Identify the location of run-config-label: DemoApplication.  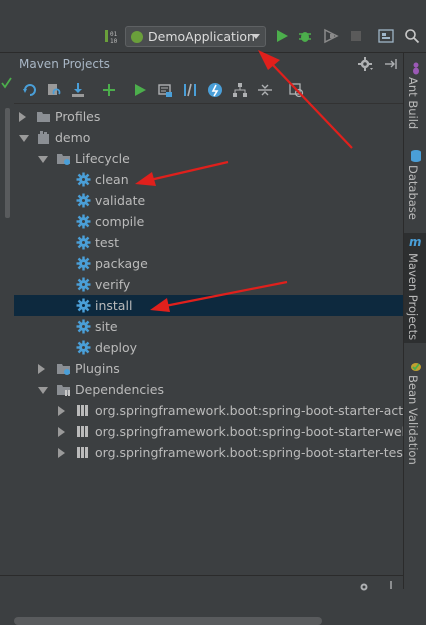
(201, 36).